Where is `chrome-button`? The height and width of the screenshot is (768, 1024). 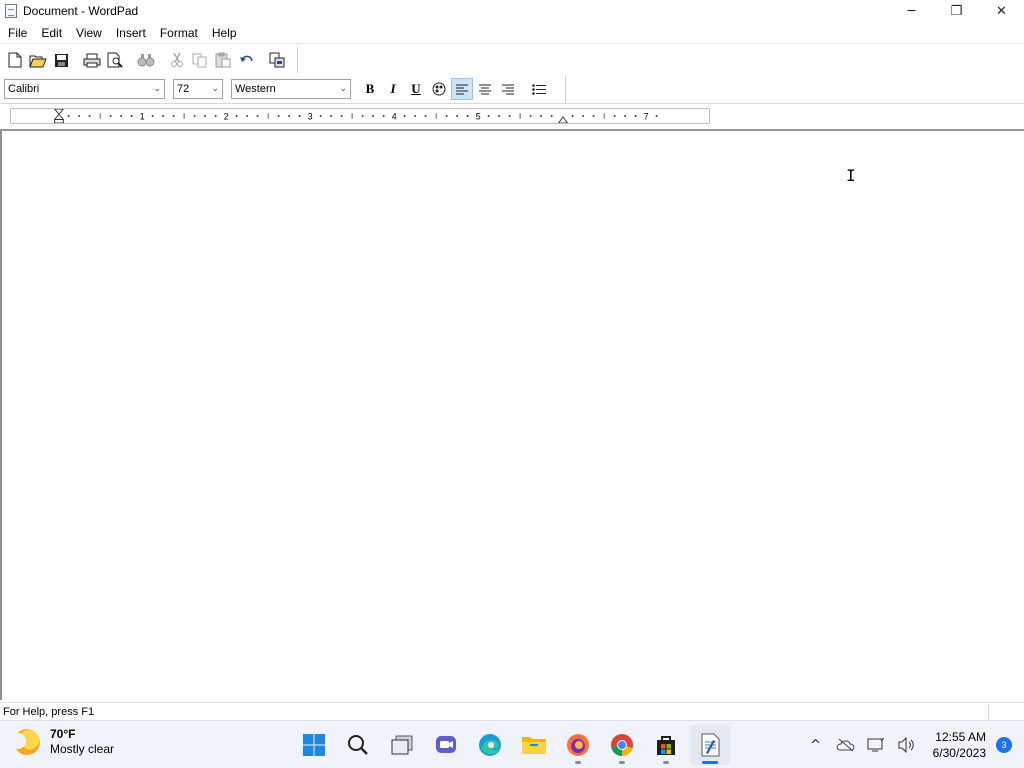
chrome-button is located at coordinates (622, 745).